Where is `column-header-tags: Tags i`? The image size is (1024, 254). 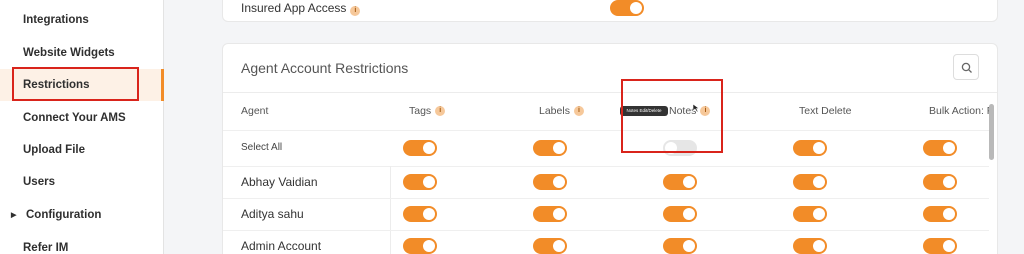
column-header-tags: Tags i is located at coordinates (427, 111).